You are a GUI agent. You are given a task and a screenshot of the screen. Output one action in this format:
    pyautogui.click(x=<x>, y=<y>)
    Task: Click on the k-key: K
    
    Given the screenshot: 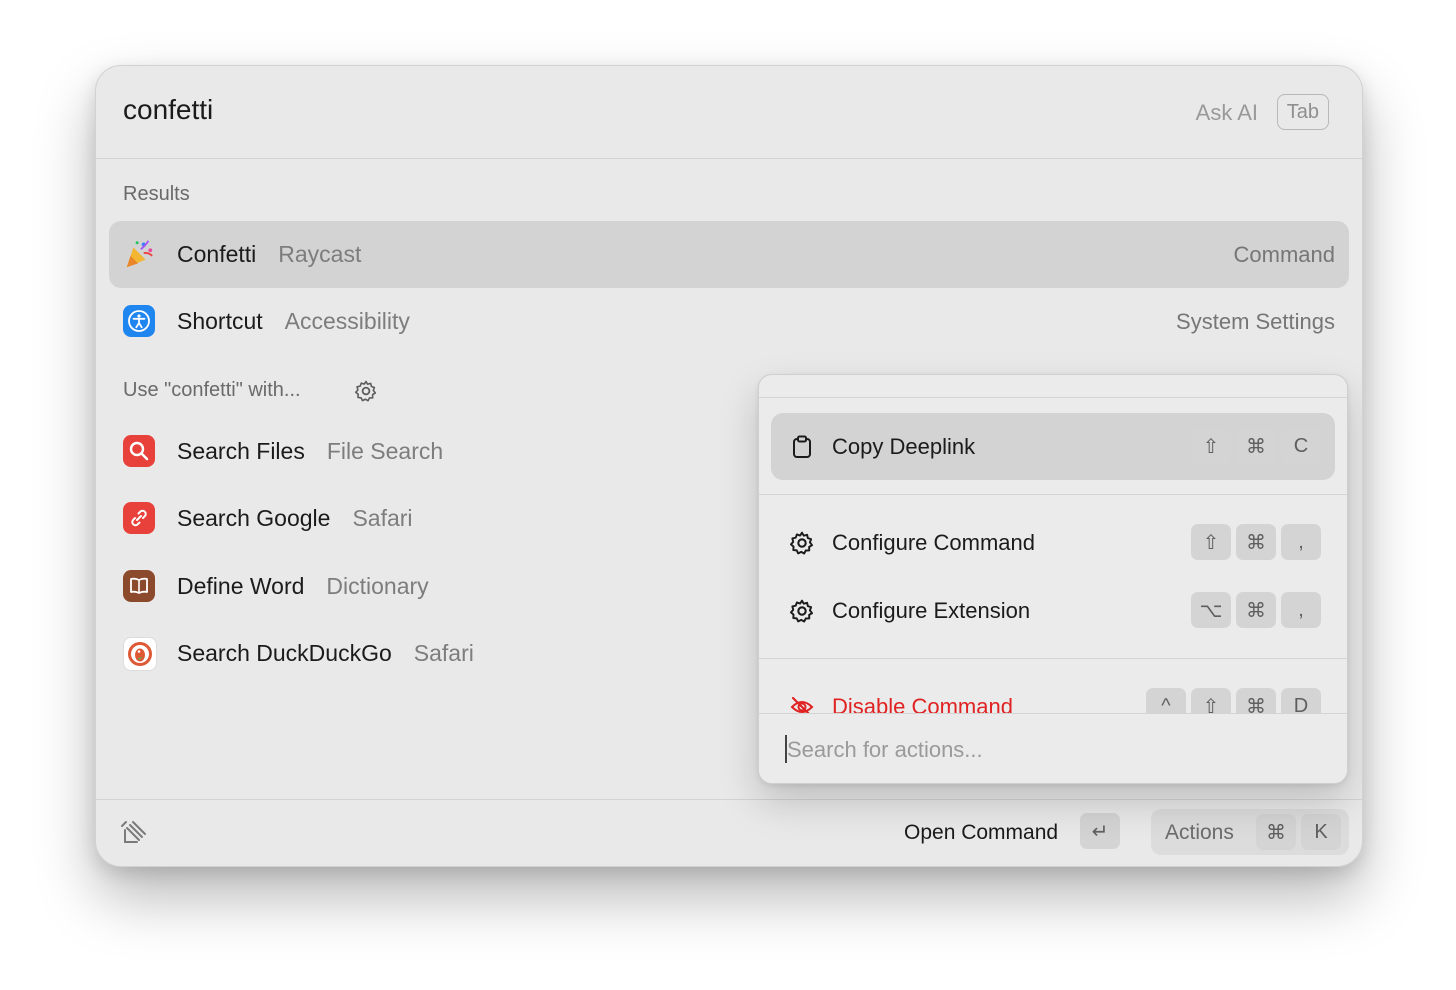 What is the action you would take?
    pyautogui.click(x=1321, y=832)
    